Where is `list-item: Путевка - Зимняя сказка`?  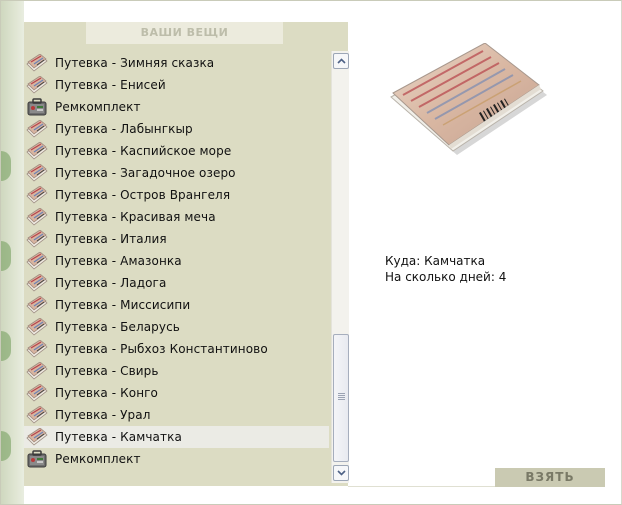
list-item: Путевка - Зимняя сказка is located at coordinates (176, 63).